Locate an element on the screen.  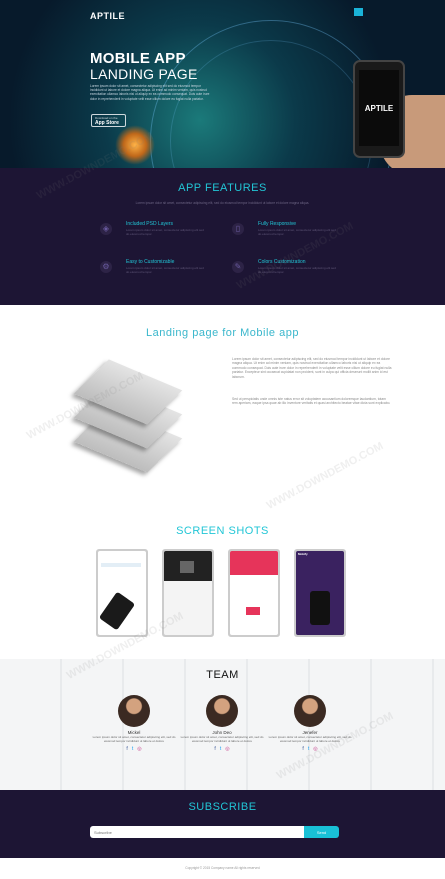
screenshot-4: Mobify is located at coordinates (320, 593).